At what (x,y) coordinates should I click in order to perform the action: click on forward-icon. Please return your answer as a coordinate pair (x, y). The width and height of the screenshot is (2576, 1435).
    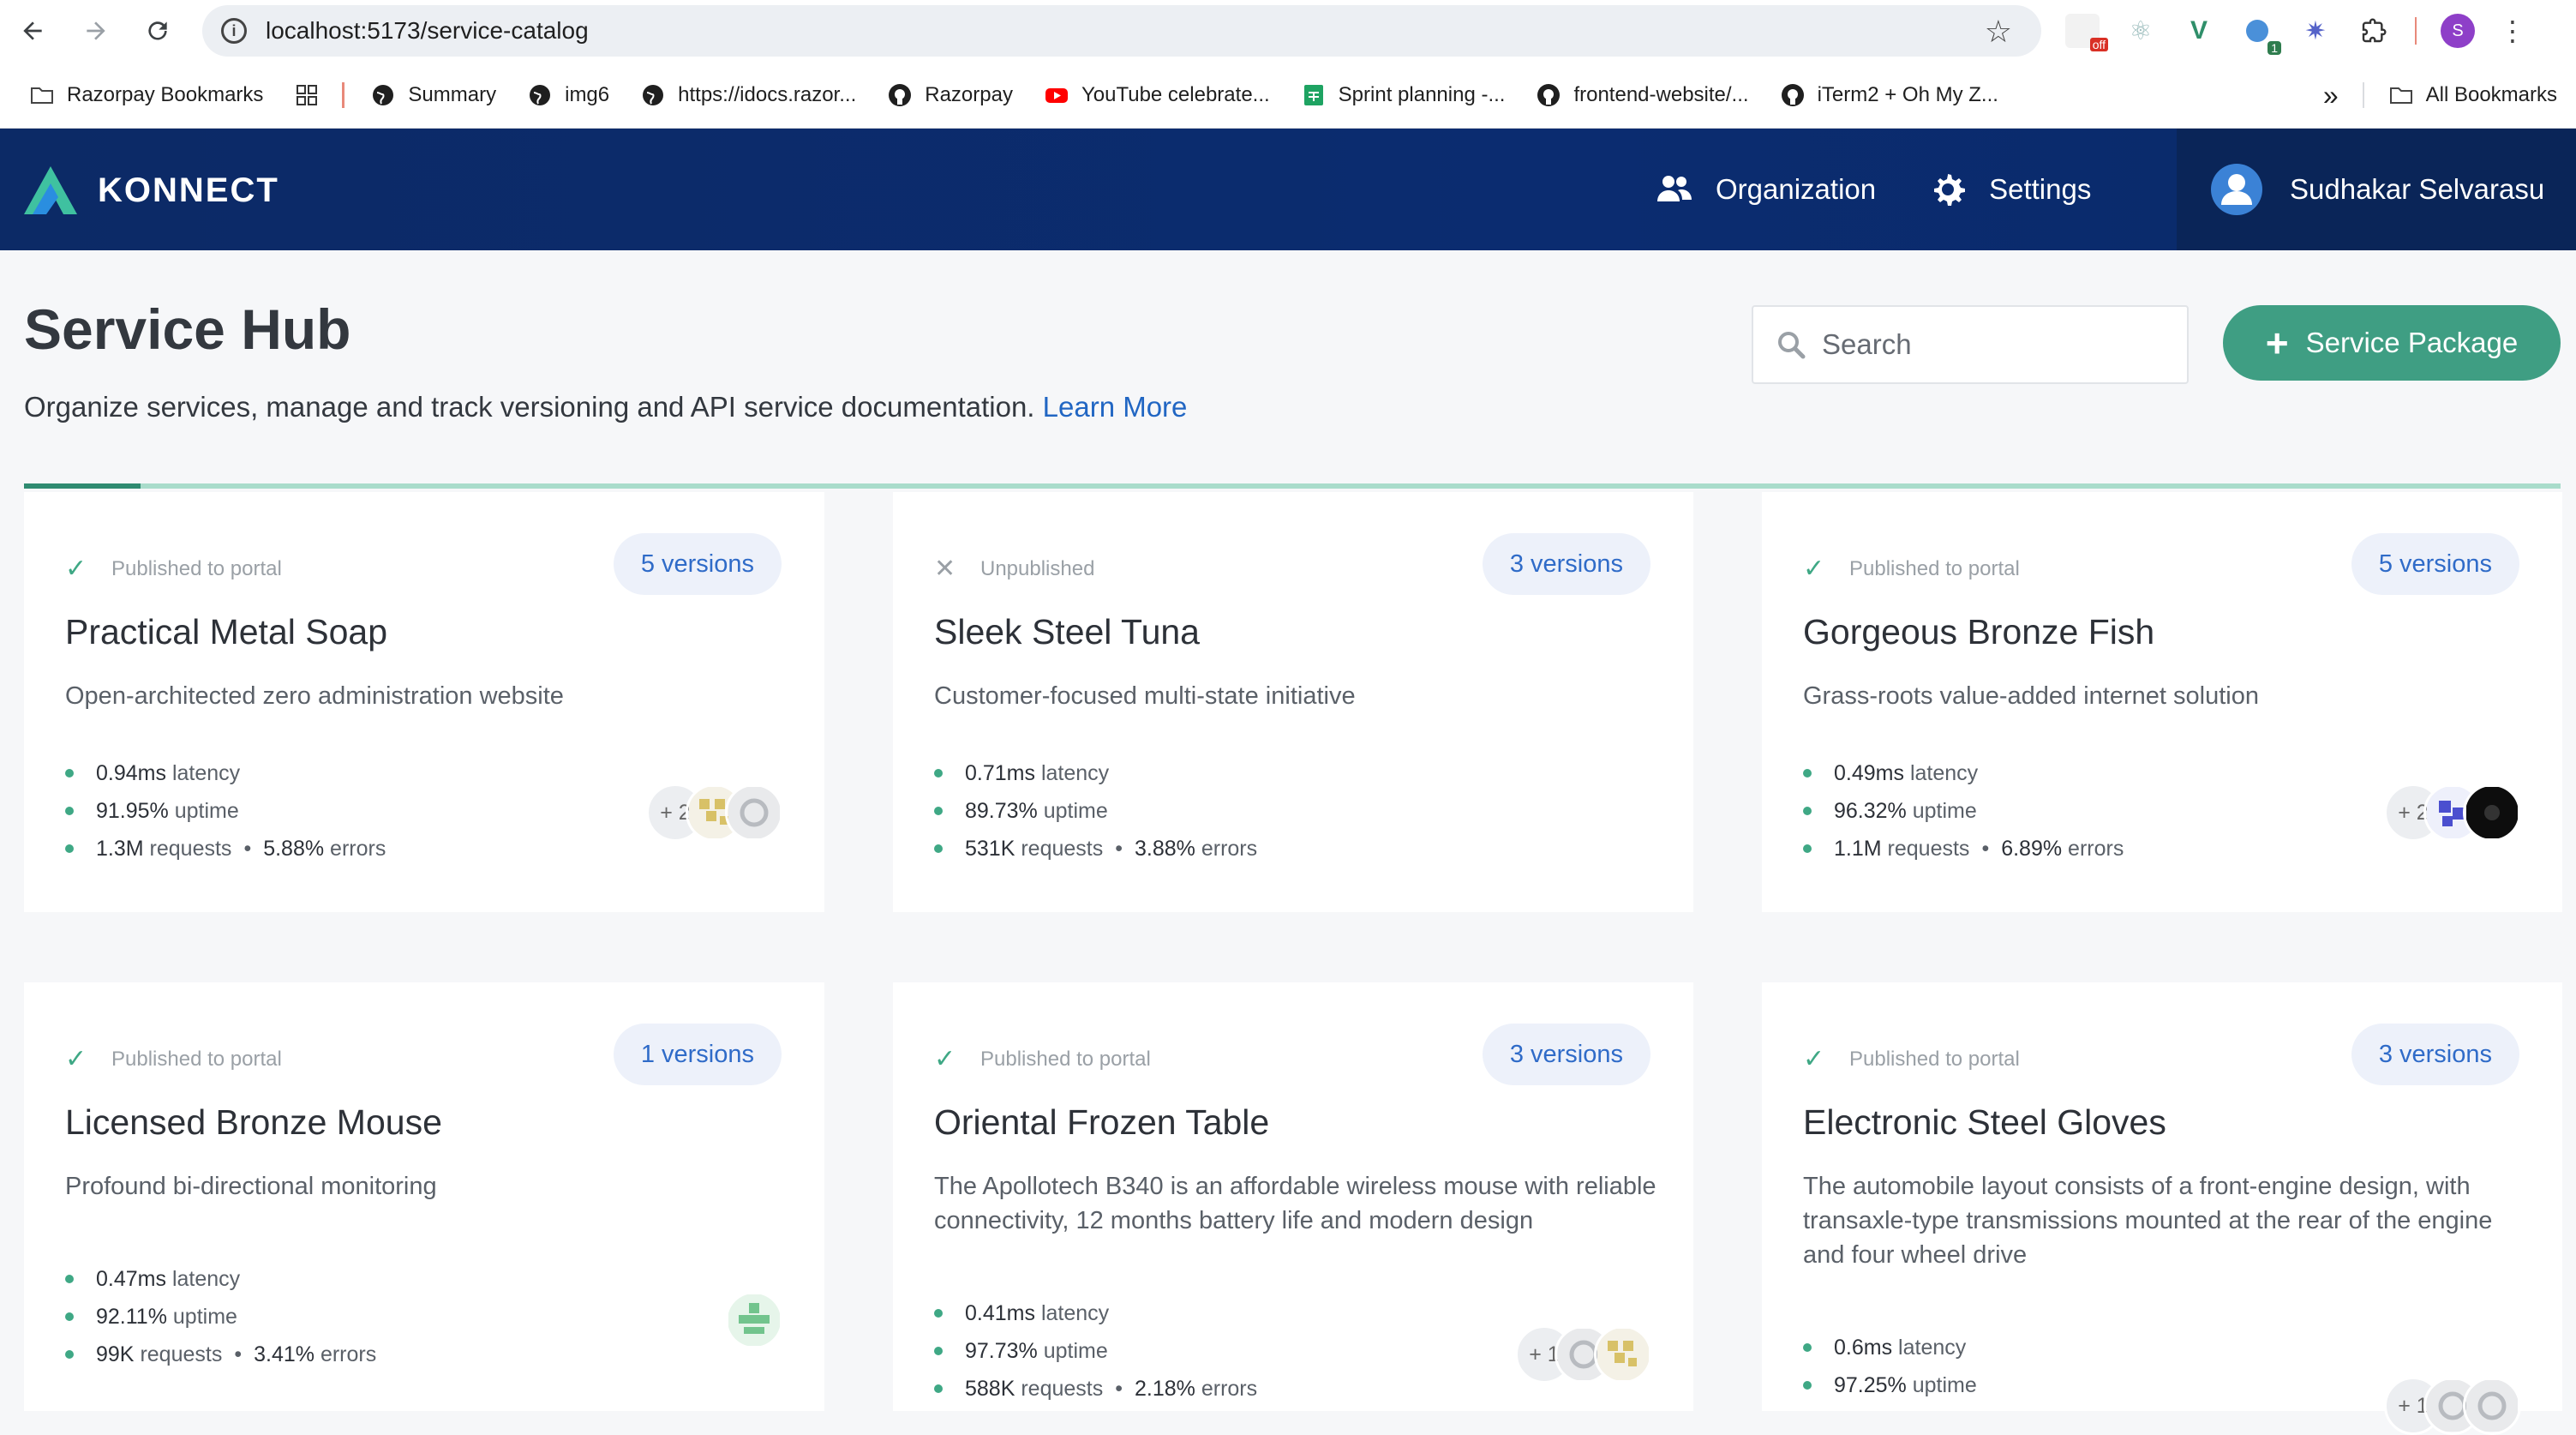
    Looking at the image, I should click on (96, 31).